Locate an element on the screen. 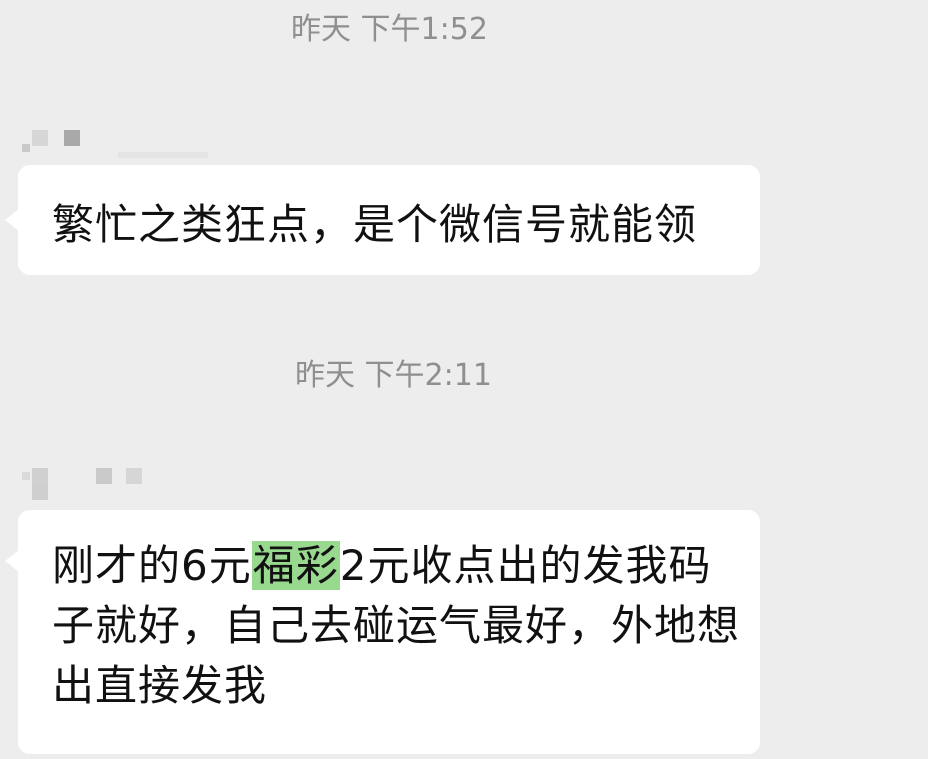  message-timestamp: 昨天 下午2:11 is located at coordinates (393, 375).